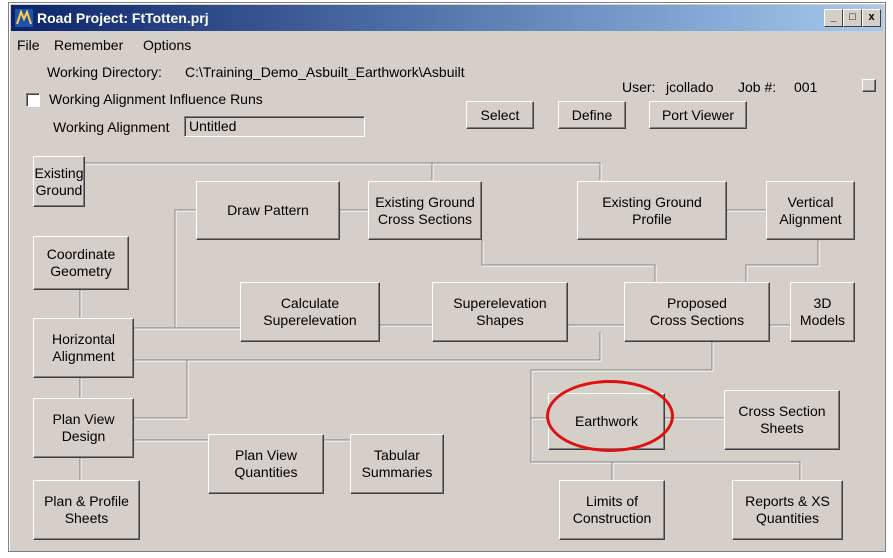  What do you see at coordinates (639, 87) in the screenshot?
I see `user-label: User:` at bounding box center [639, 87].